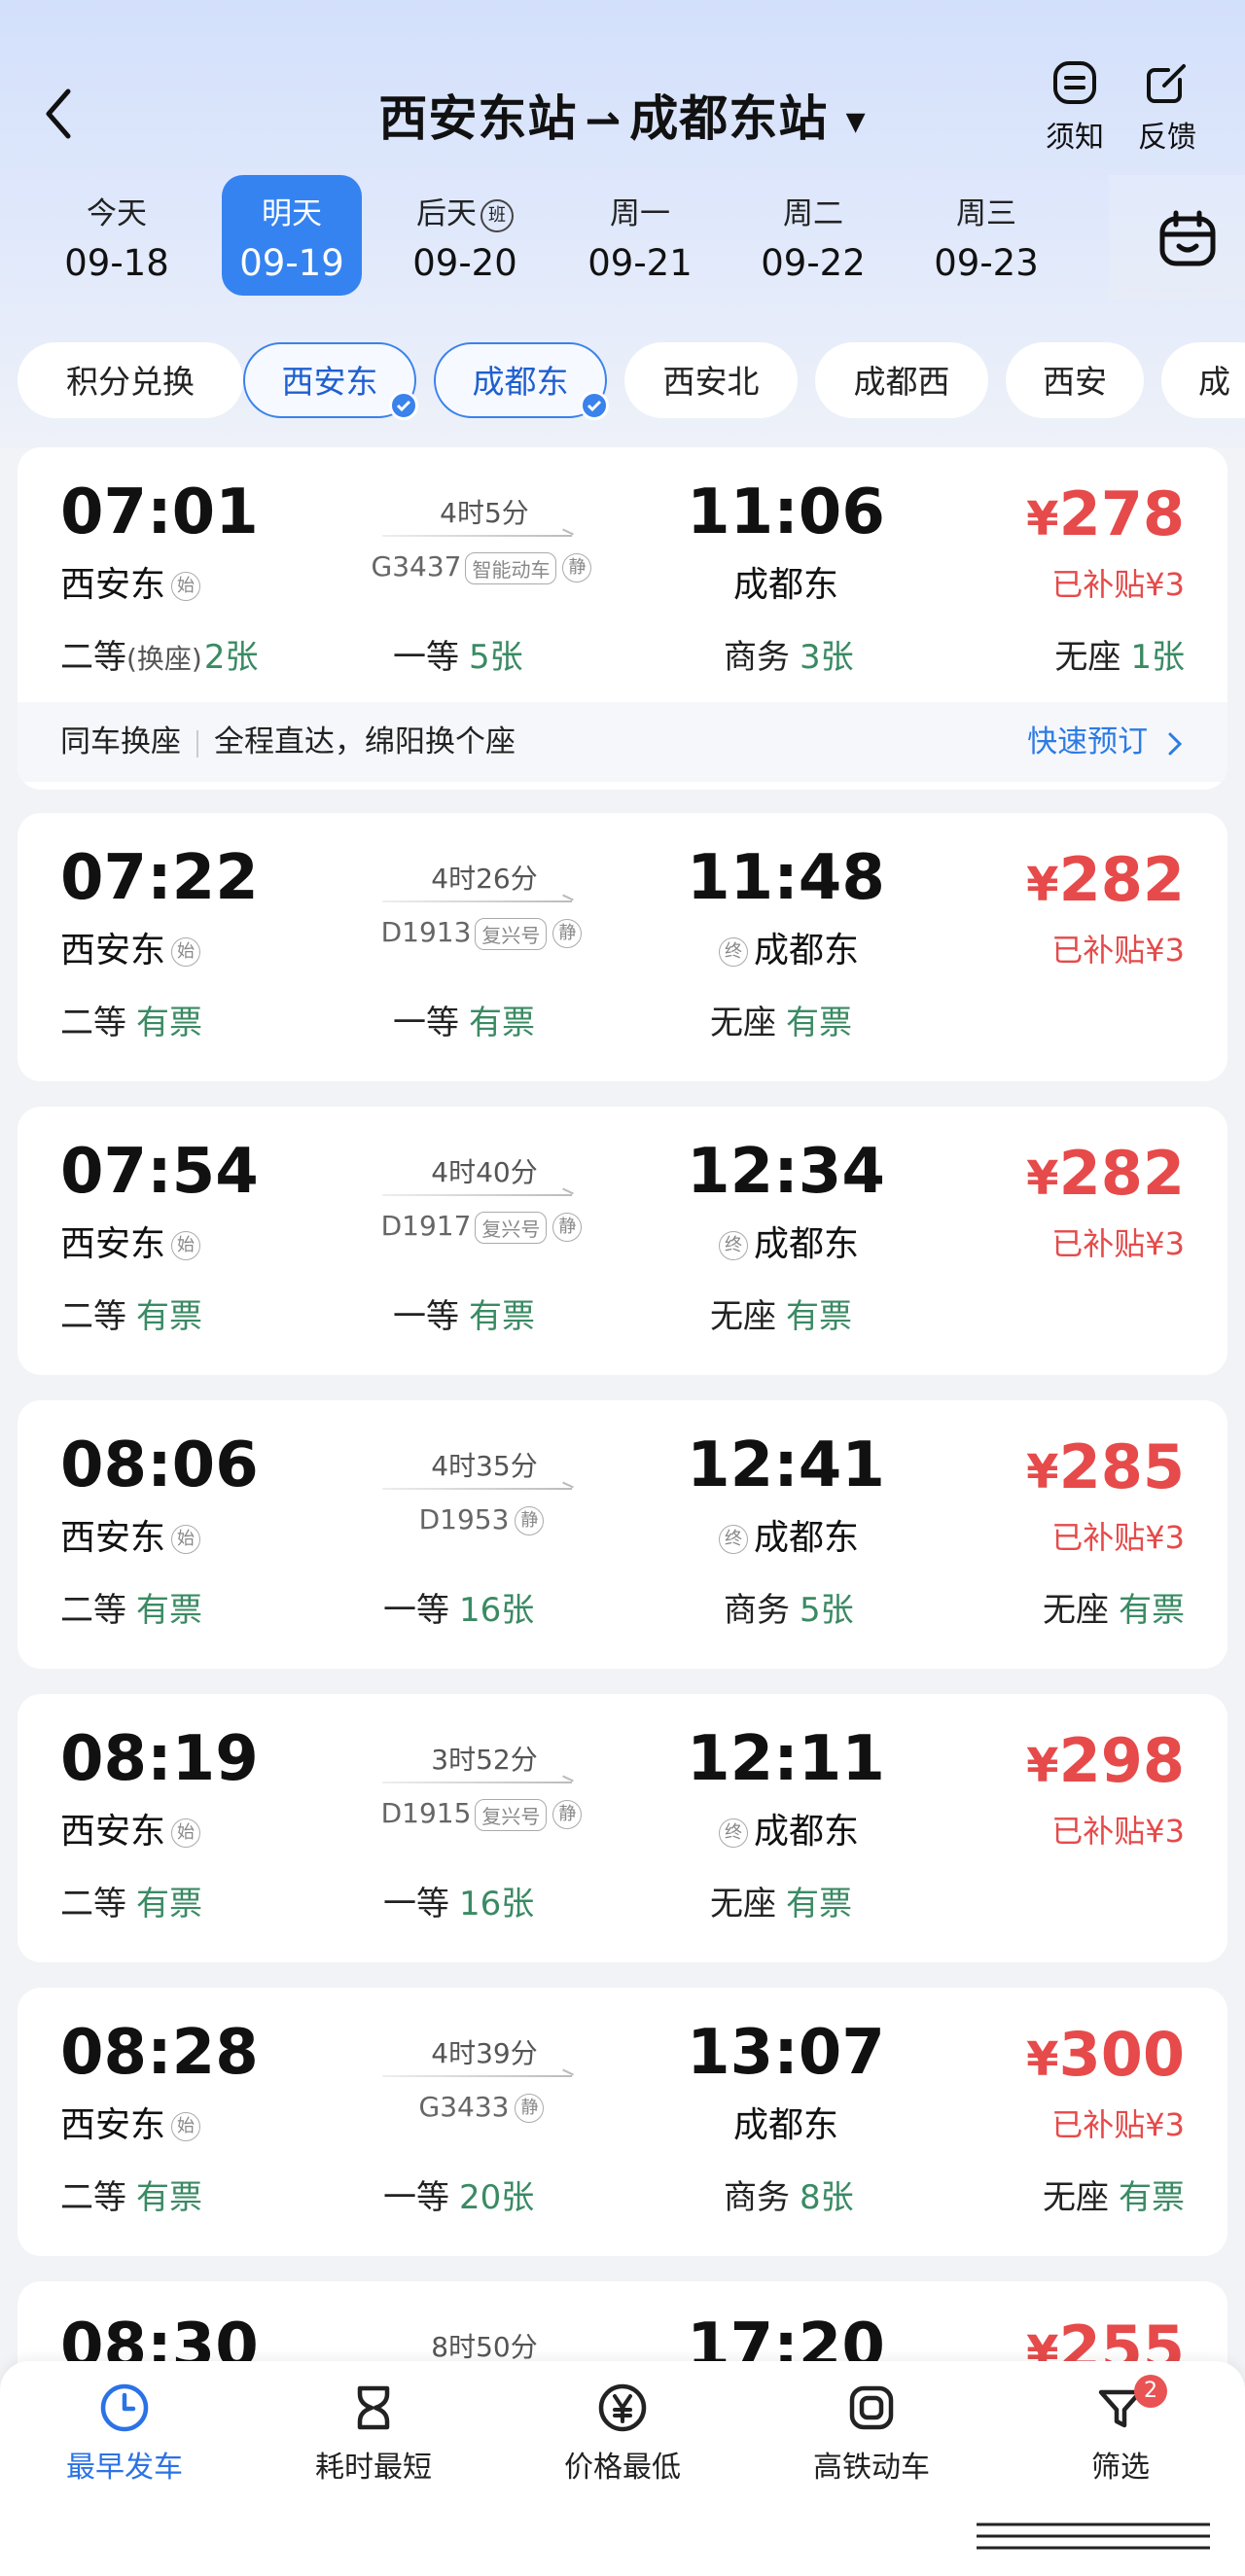 This screenshot has width=1245, height=2576. I want to click on chip-chengdu-west: 成都西, so click(901, 380).